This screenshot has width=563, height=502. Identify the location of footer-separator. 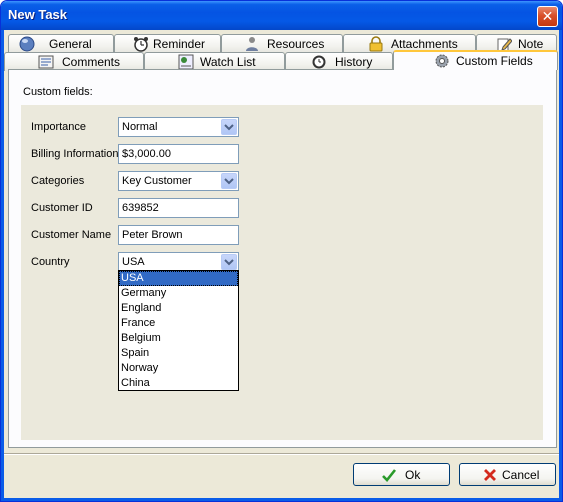
(281, 454).